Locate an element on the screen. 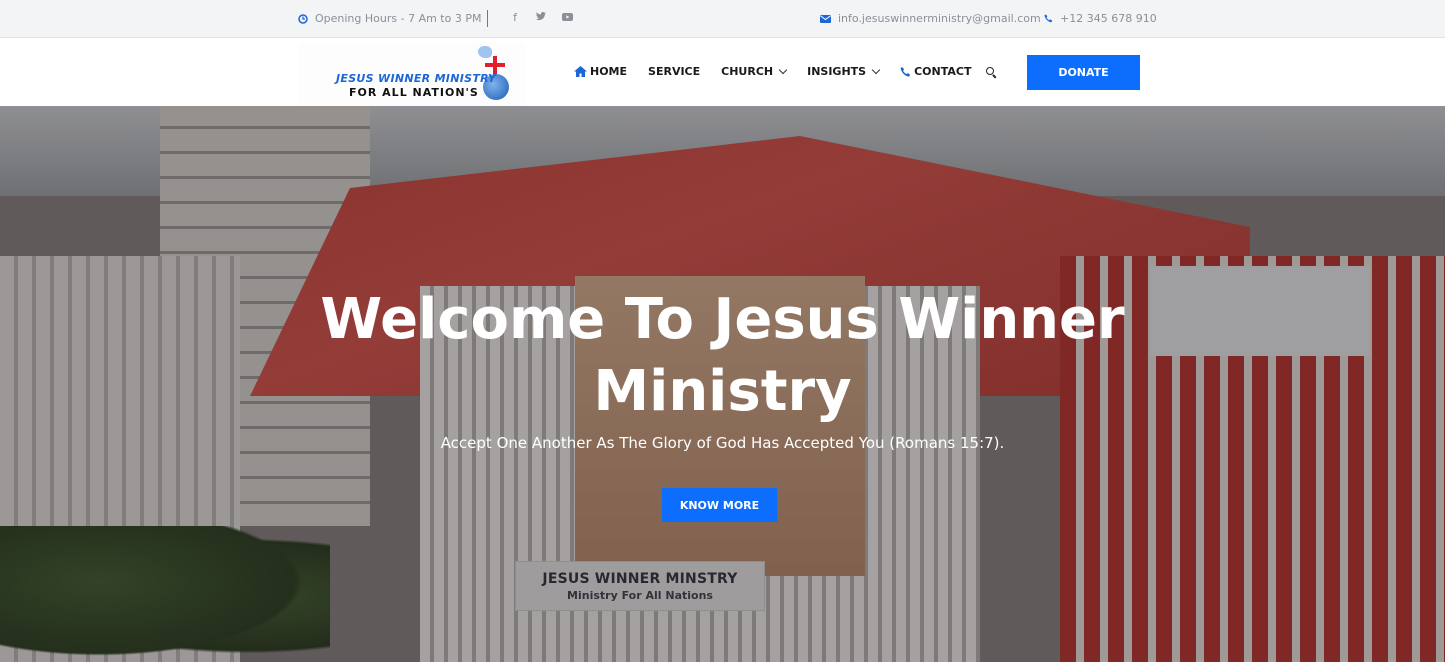 The image size is (1445, 662). twitter-icon is located at coordinates (541, 17).